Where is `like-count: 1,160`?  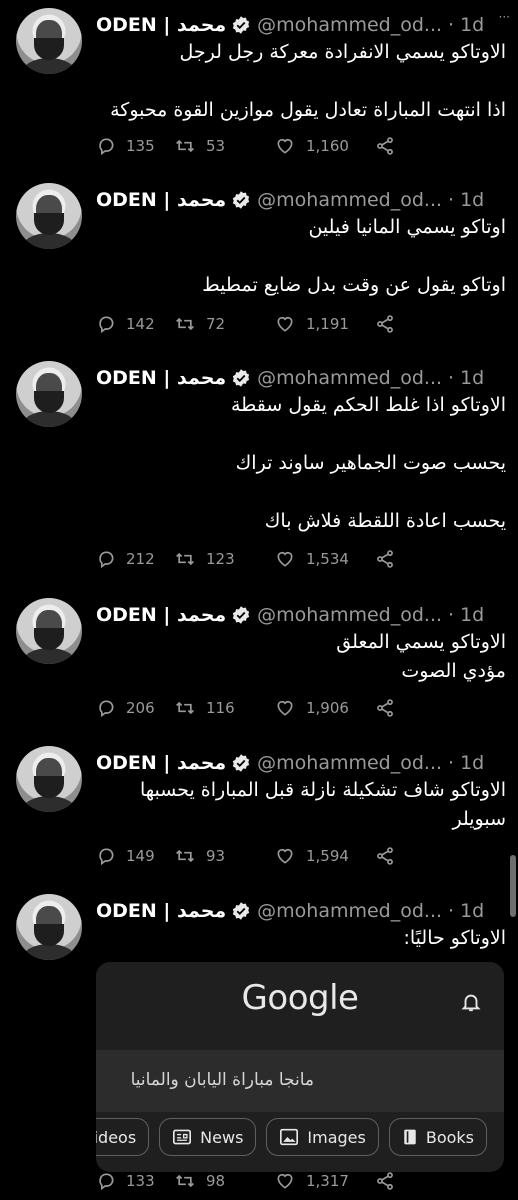
like-count: 1,160 is located at coordinates (327, 146).